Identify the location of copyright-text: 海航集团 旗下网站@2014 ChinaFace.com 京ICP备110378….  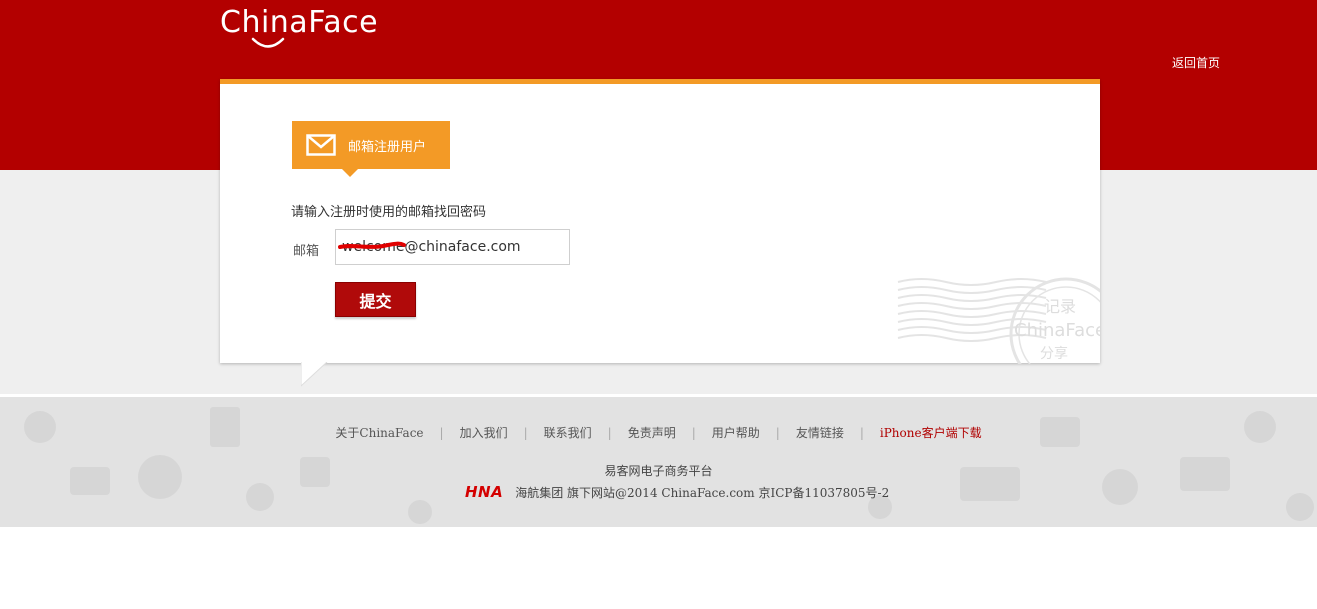
(702, 492).